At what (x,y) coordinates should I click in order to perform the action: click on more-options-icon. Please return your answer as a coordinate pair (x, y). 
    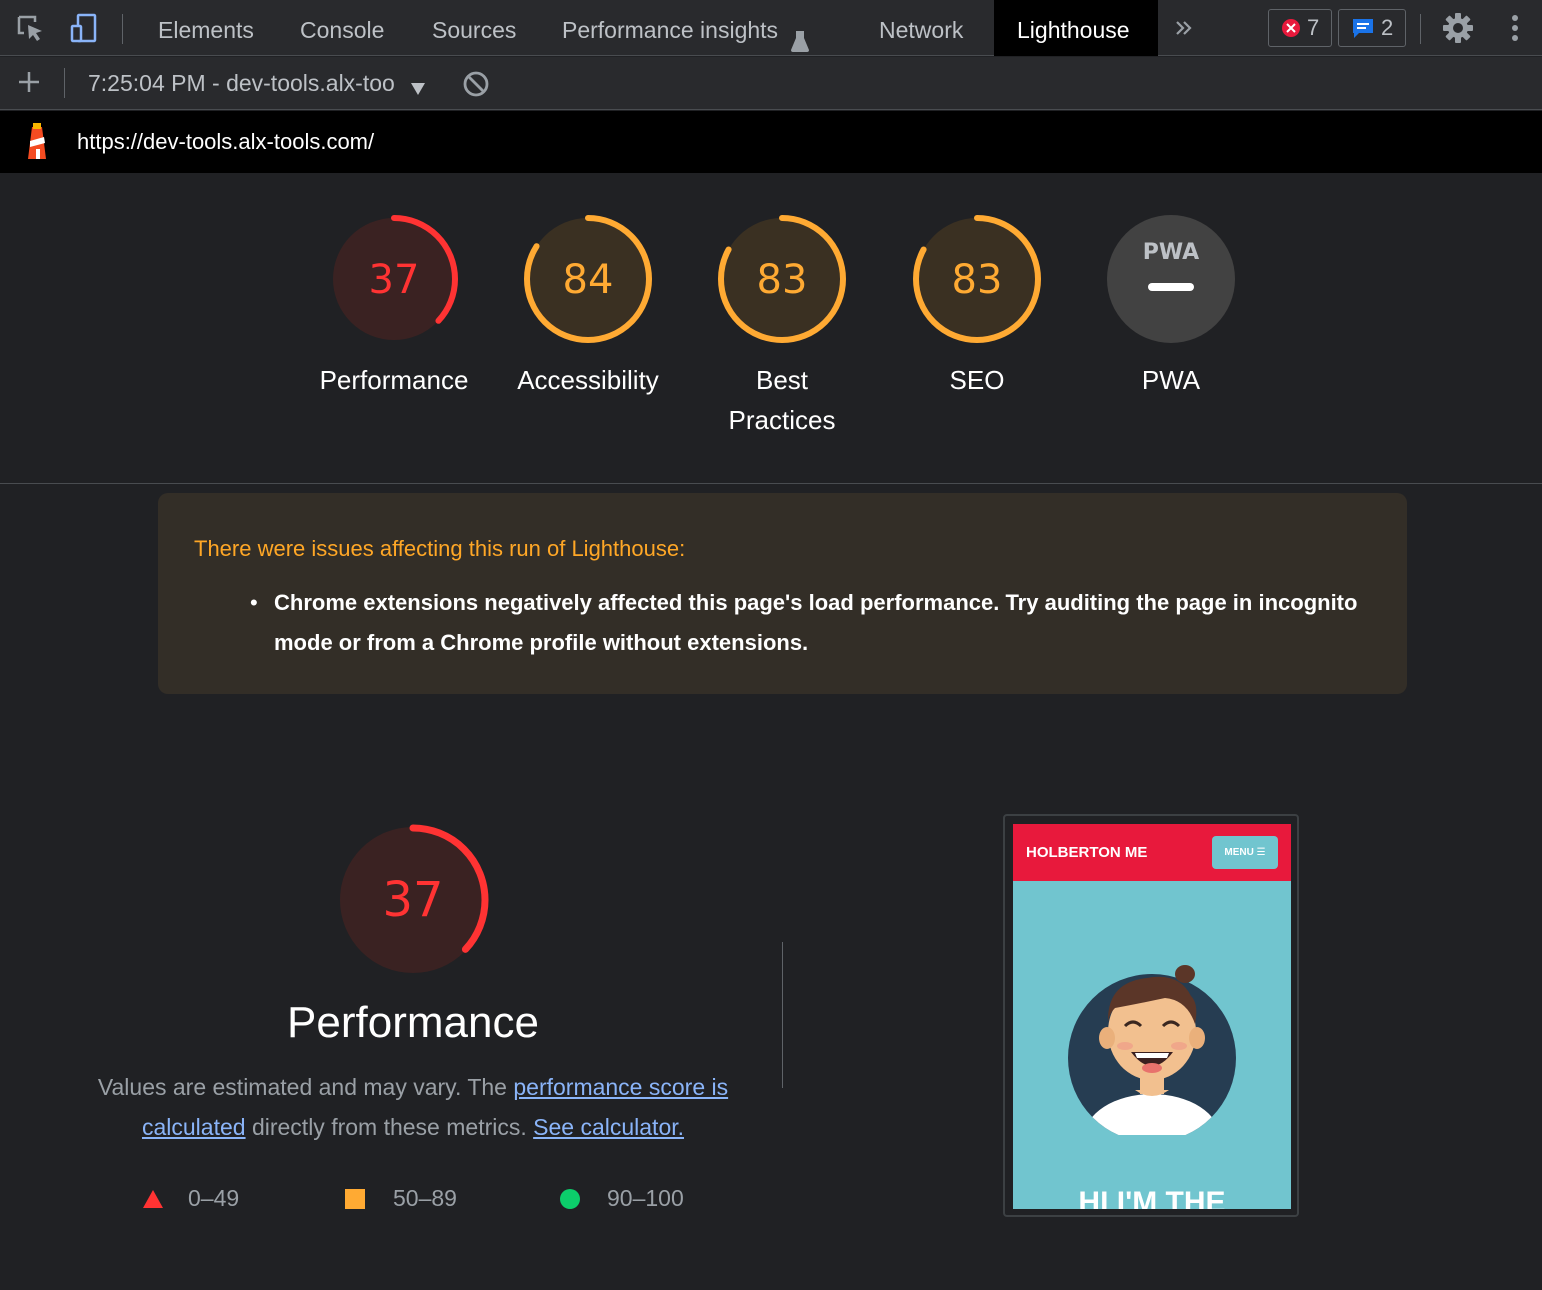
    Looking at the image, I should click on (1515, 28).